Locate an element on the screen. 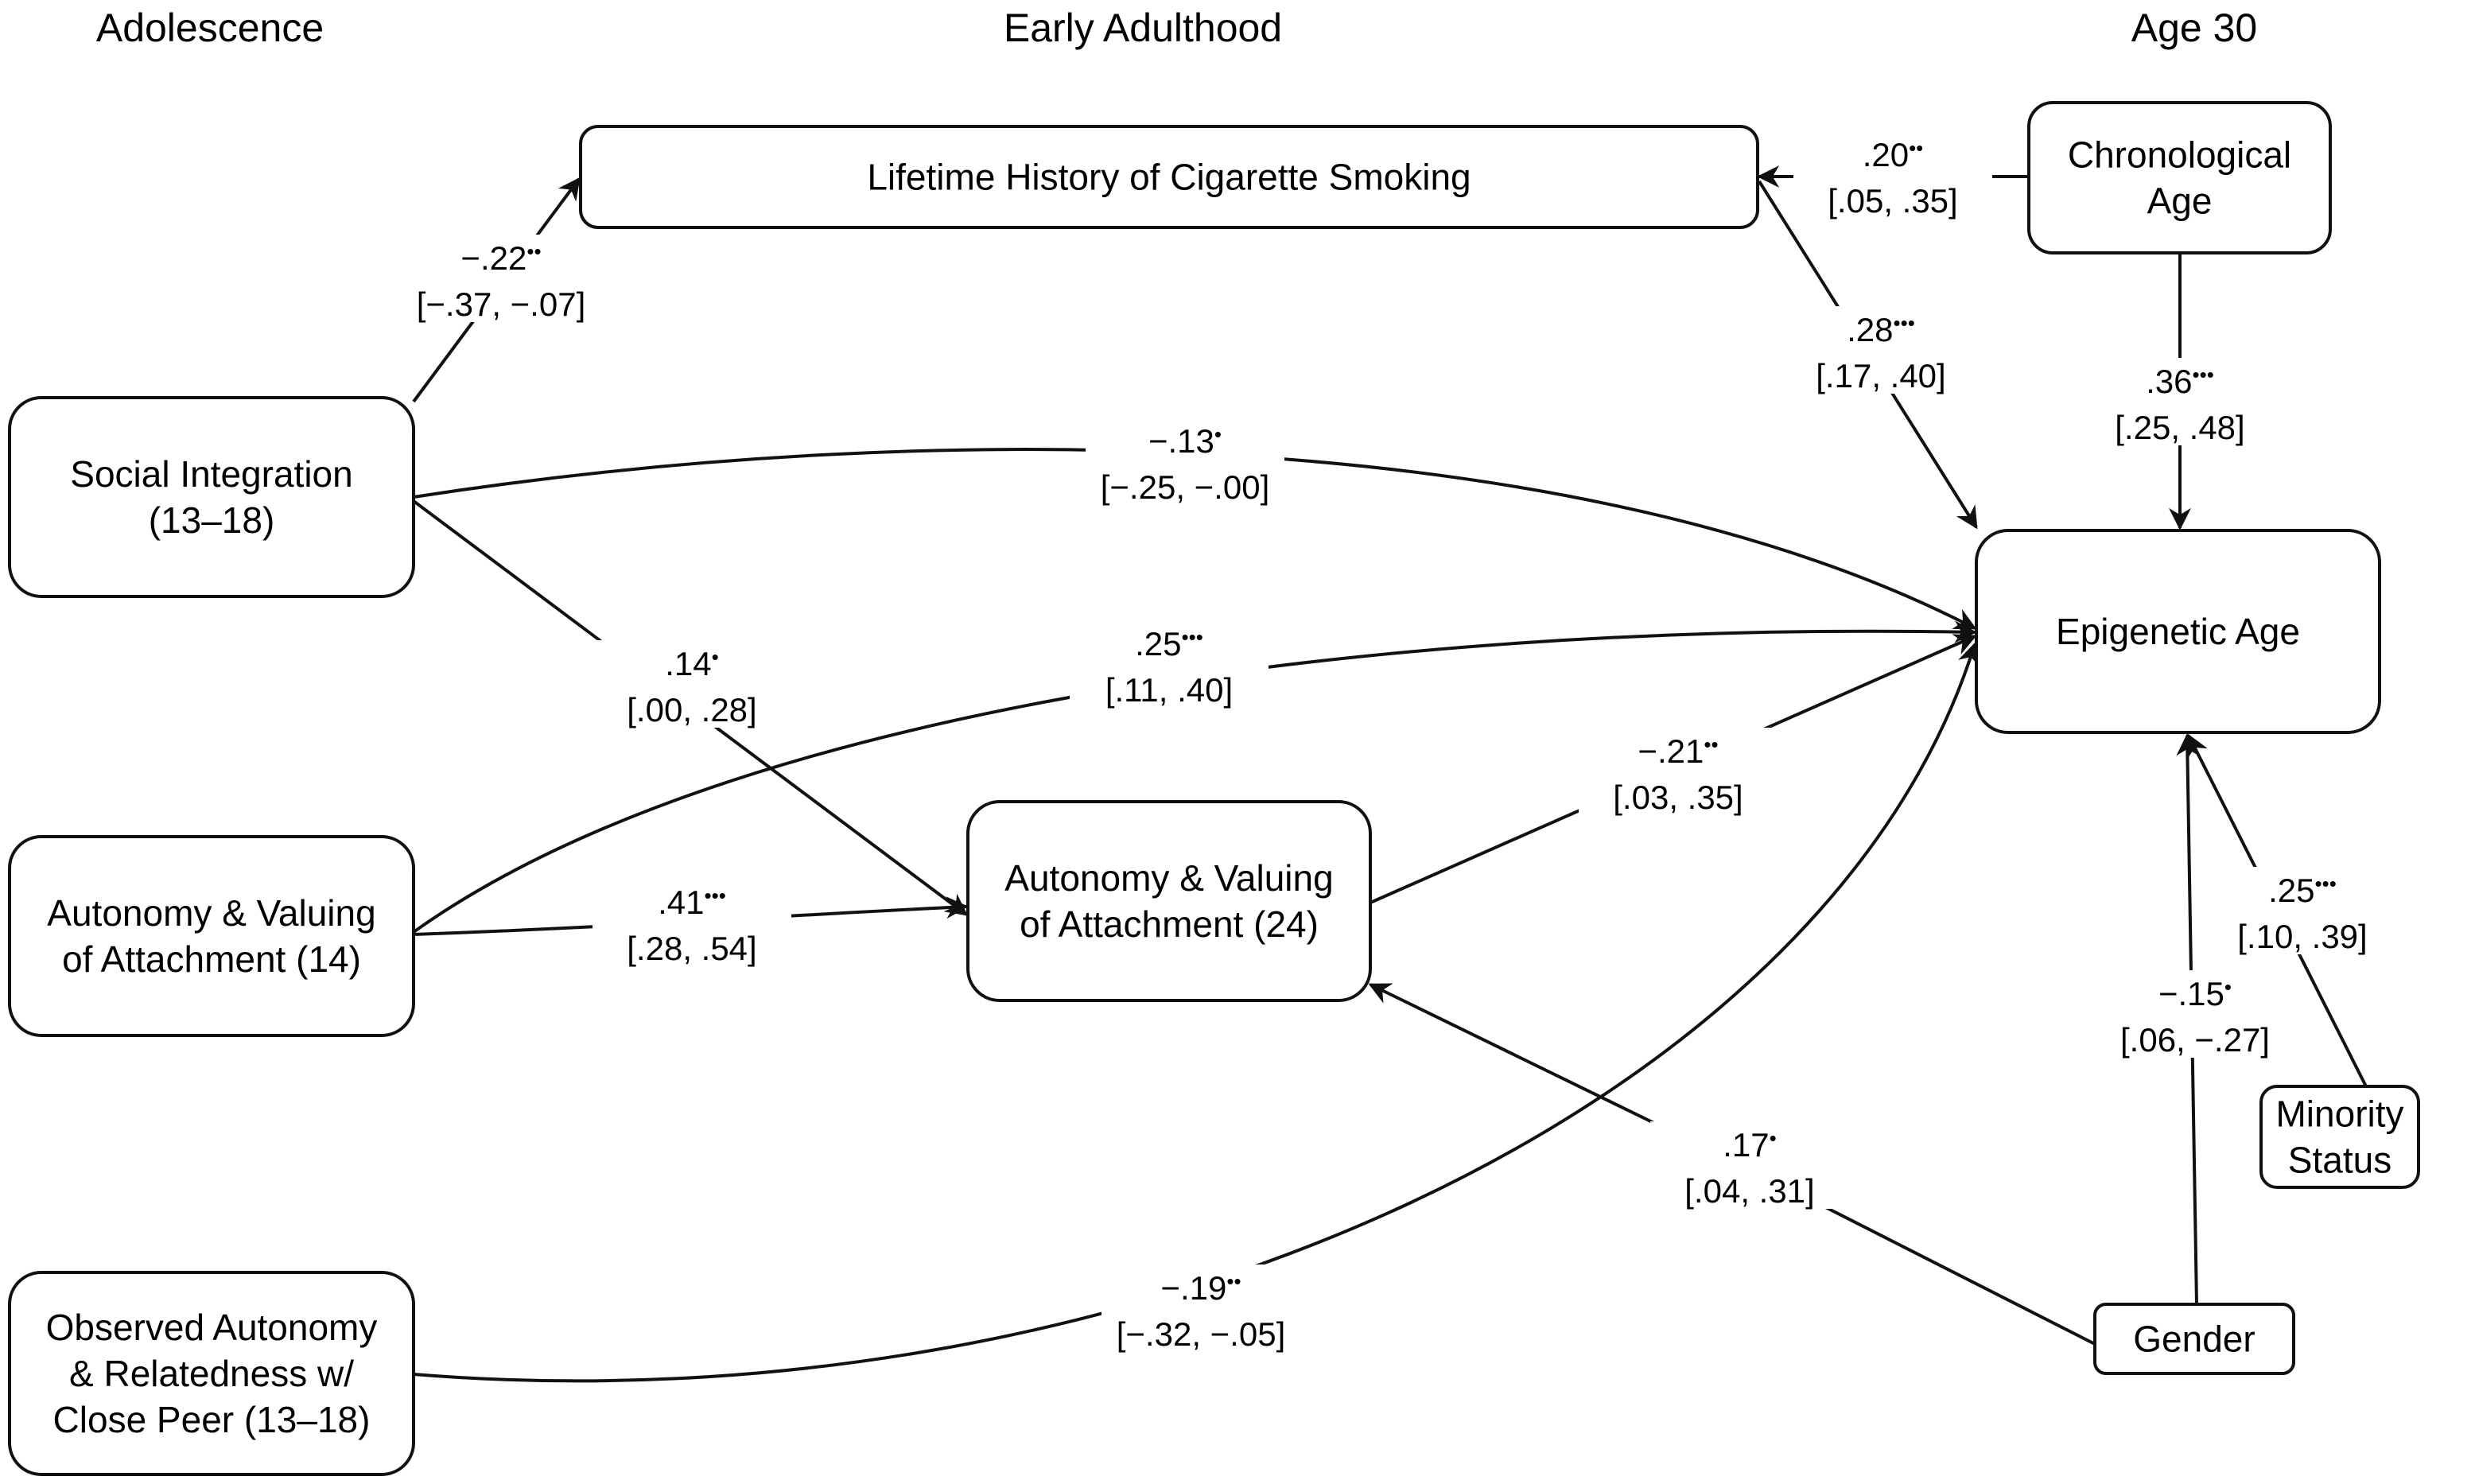 Image resolution: width=2475 pixels, height=1484 pixels. confidence-interval: [.25, .48] is located at coordinates (2179, 427).